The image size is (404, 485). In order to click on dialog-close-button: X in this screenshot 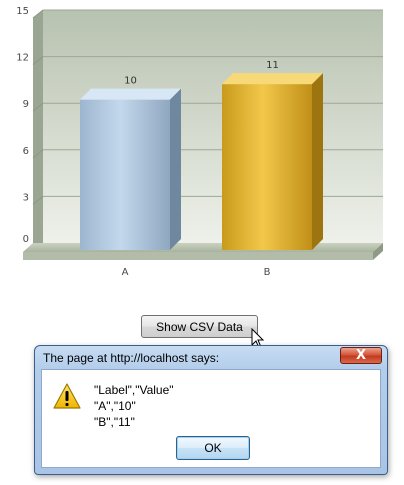, I will do `click(361, 355)`.